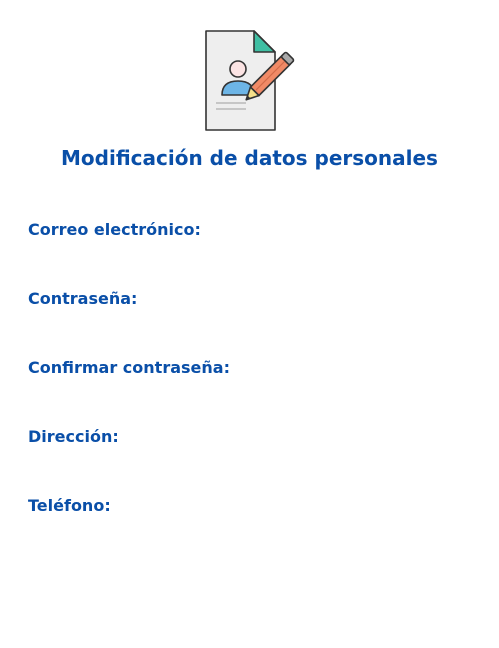  I want to click on address-label: Dirección:, so click(73, 436).